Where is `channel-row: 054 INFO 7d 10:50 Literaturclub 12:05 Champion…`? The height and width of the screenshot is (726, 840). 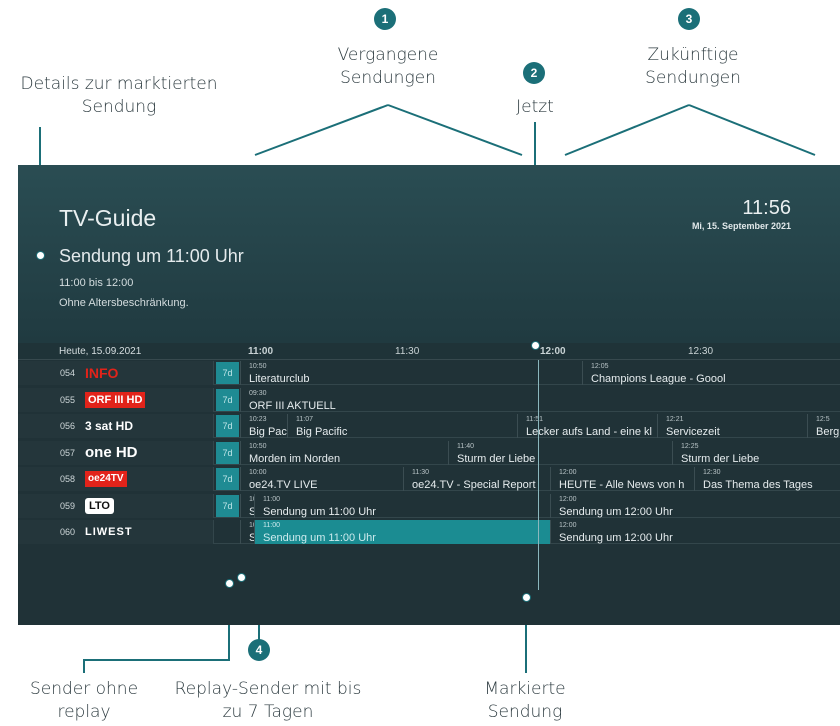
channel-row: 054 INFO 7d 10:50 Literaturclub 12:05 Champion… is located at coordinates (429, 373).